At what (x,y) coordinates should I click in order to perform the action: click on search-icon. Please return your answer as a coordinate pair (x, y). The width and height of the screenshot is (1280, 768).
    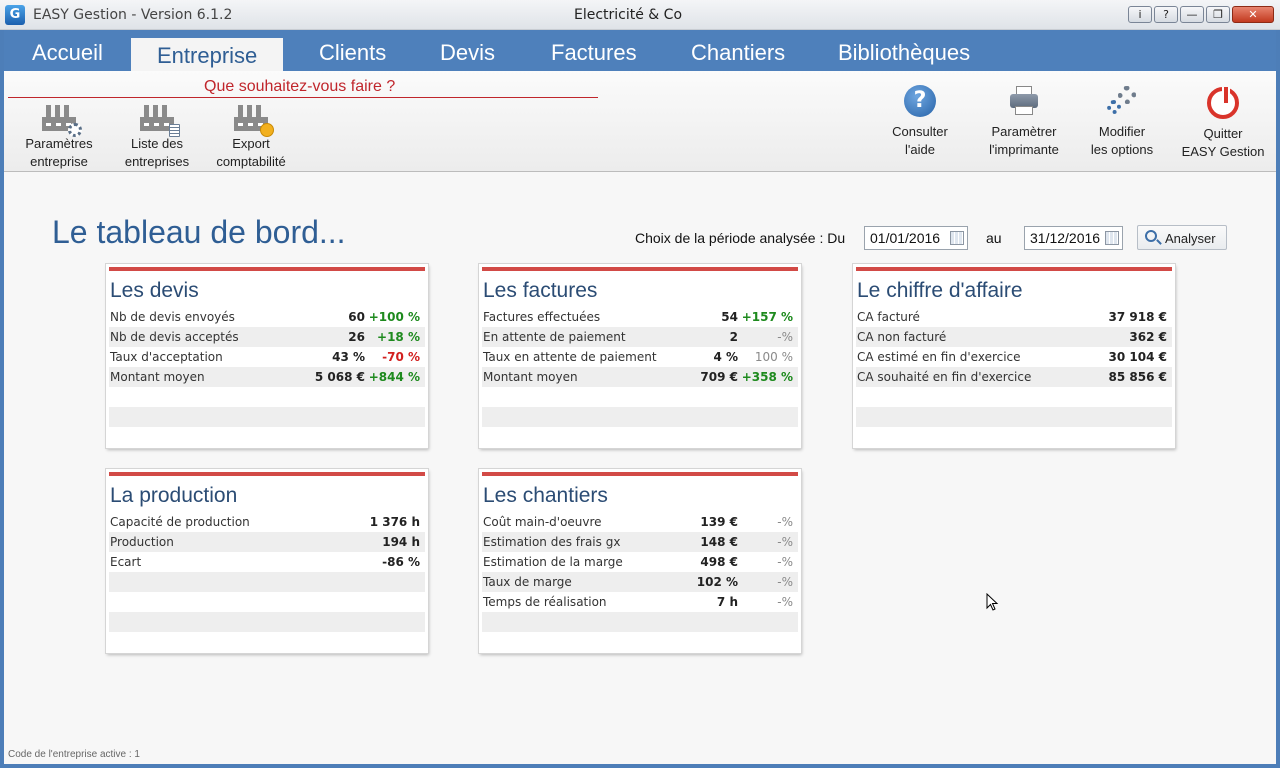
    Looking at the image, I should click on (1151, 236).